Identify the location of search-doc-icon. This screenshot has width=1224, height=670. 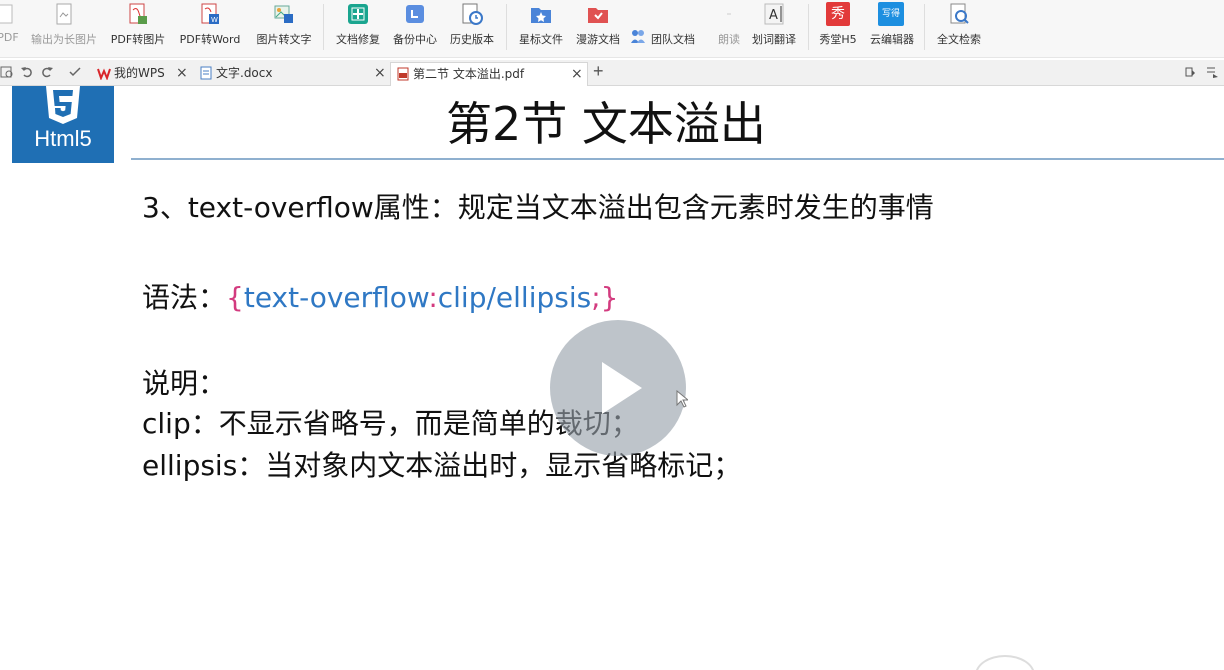
(959, 13).